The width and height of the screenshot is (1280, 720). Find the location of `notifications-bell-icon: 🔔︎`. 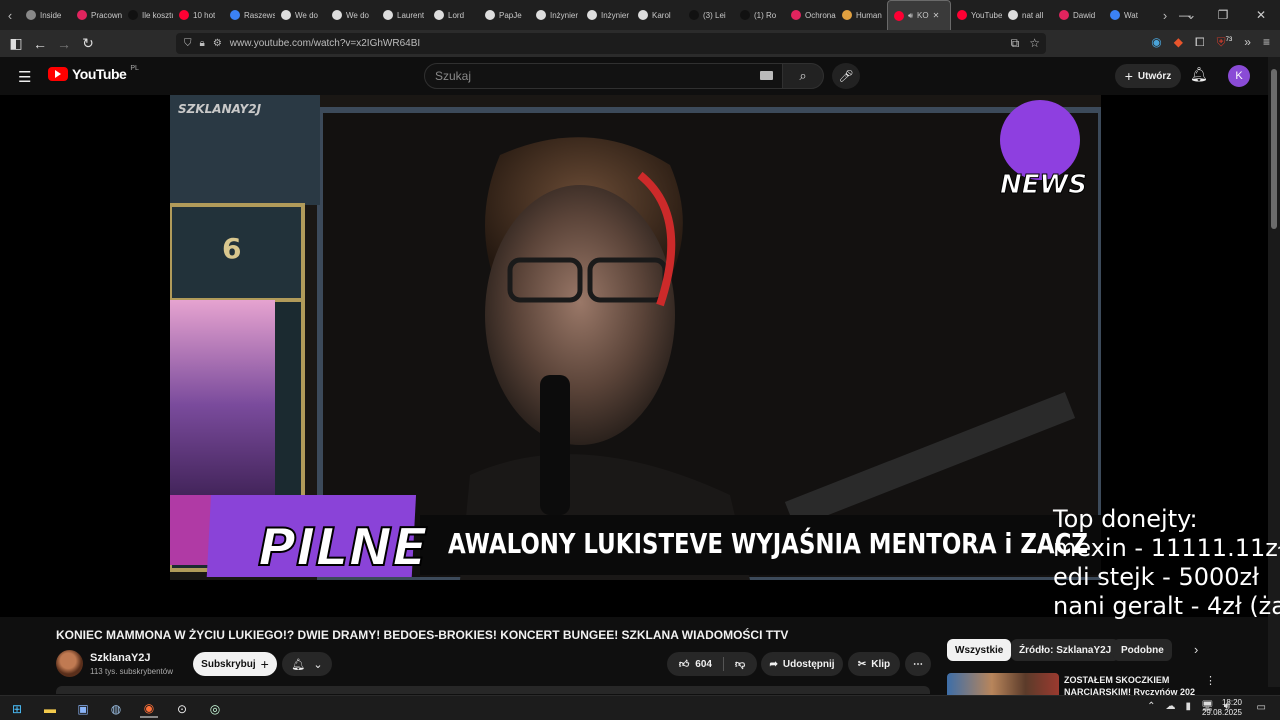

notifications-bell-icon: 🔔︎ is located at coordinates (1199, 74).